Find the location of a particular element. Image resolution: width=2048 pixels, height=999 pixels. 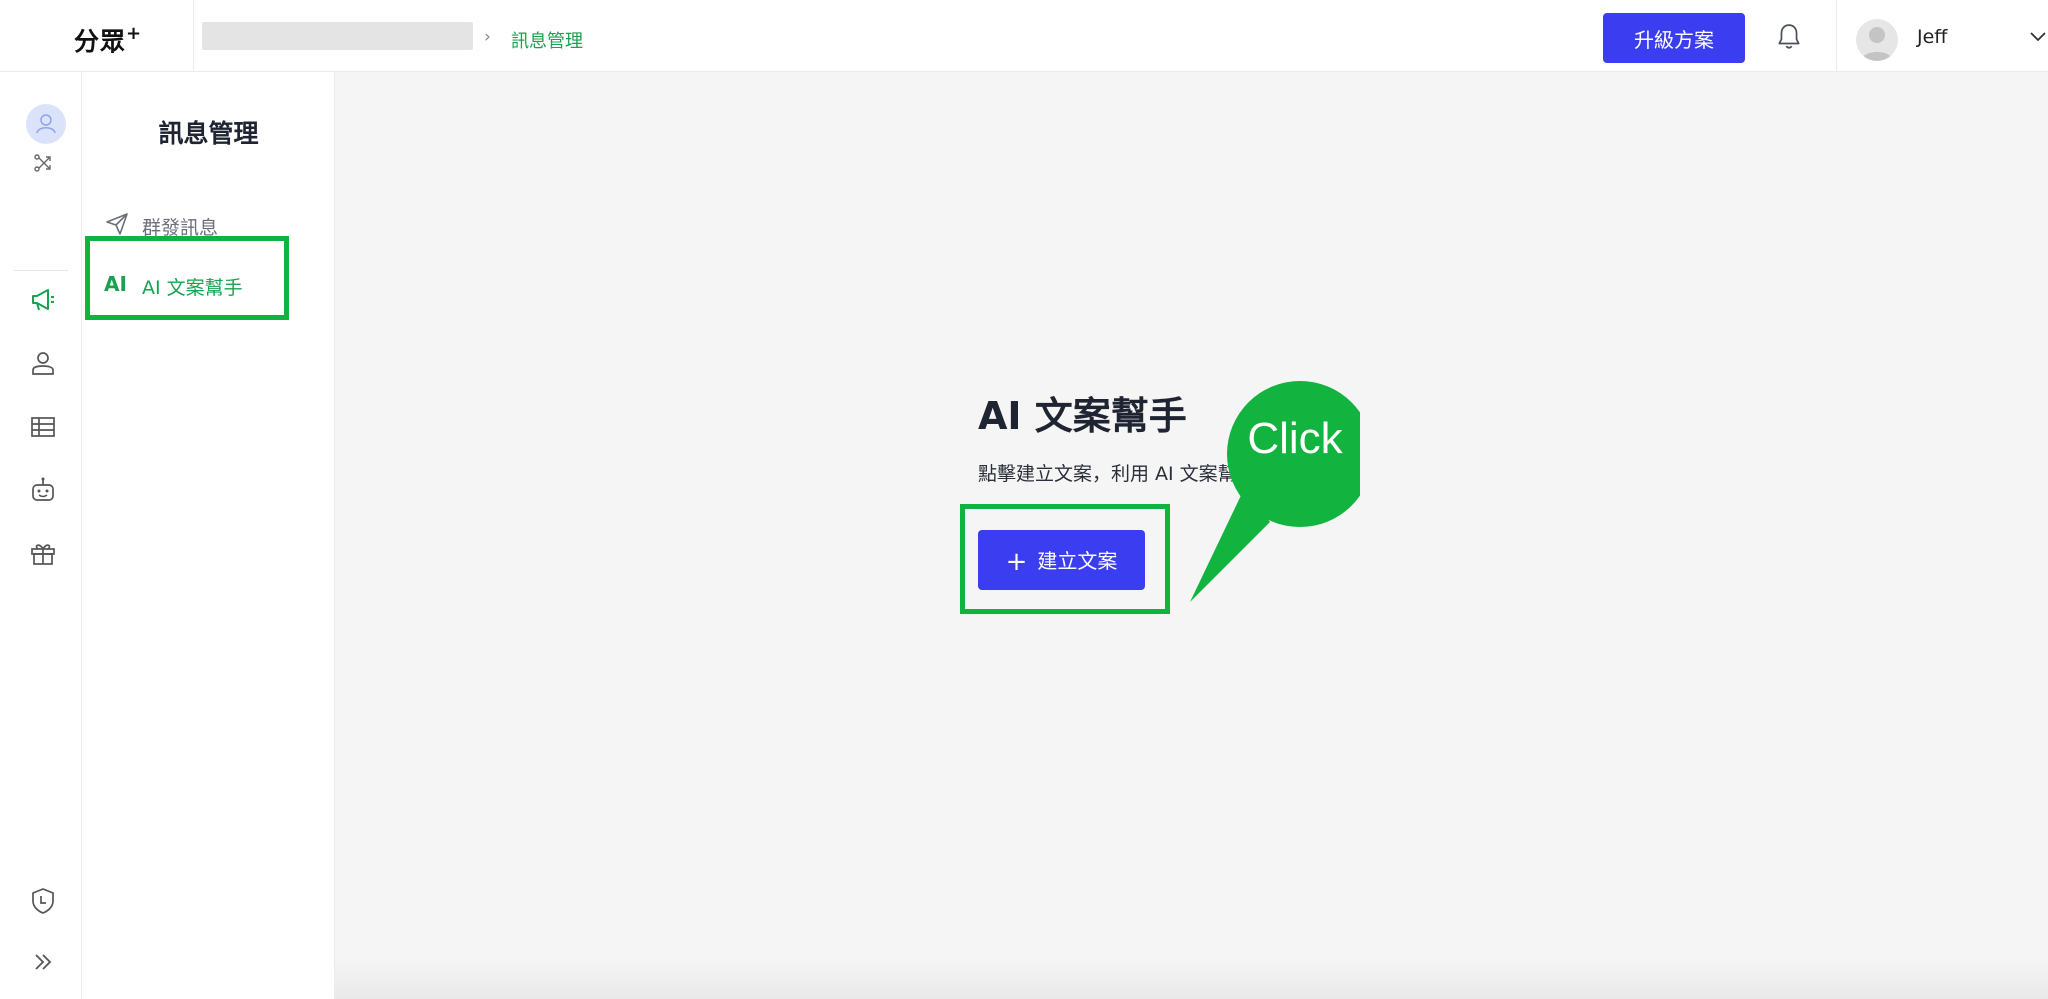

expand-icon is located at coordinates (43, 962).